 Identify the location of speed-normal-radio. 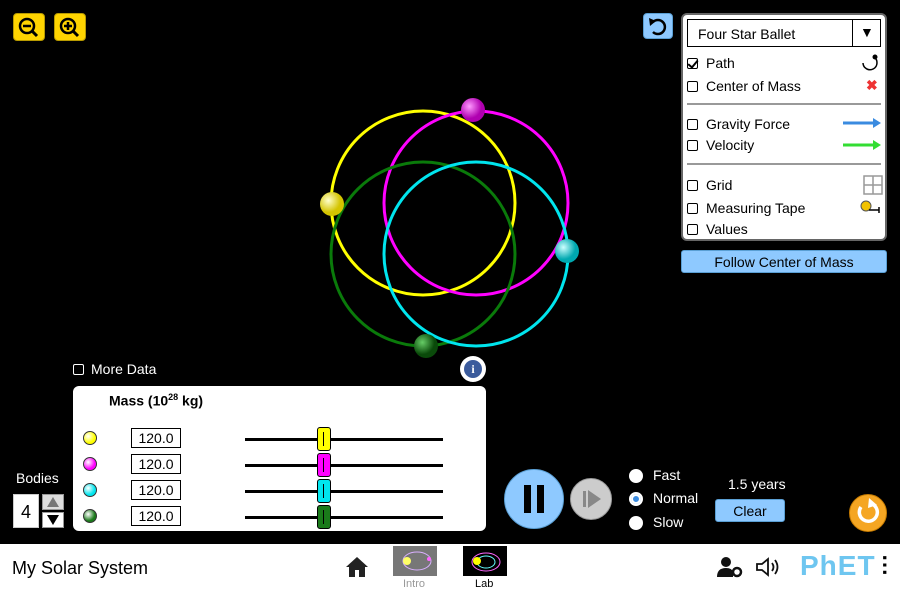
(636, 499).